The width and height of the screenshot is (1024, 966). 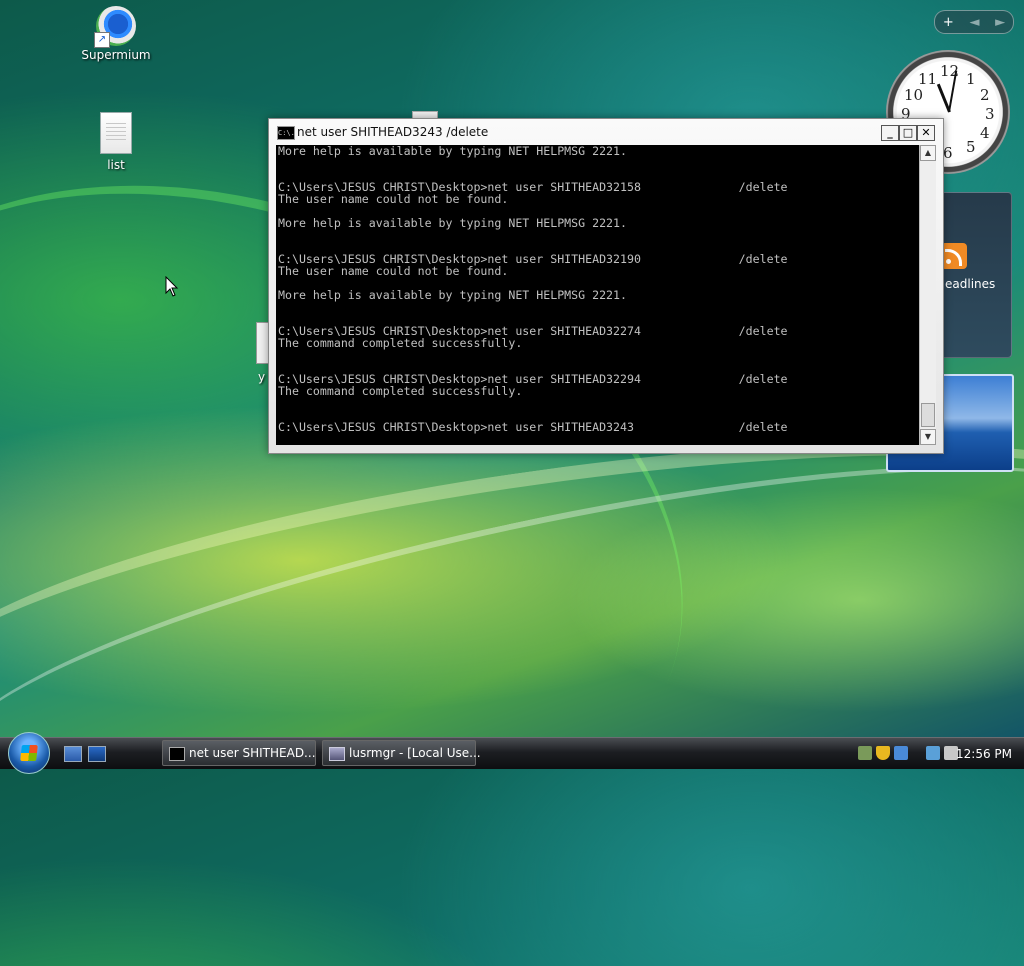 What do you see at coordinates (901, 753) in the screenshot?
I see `windows-update-icon` at bounding box center [901, 753].